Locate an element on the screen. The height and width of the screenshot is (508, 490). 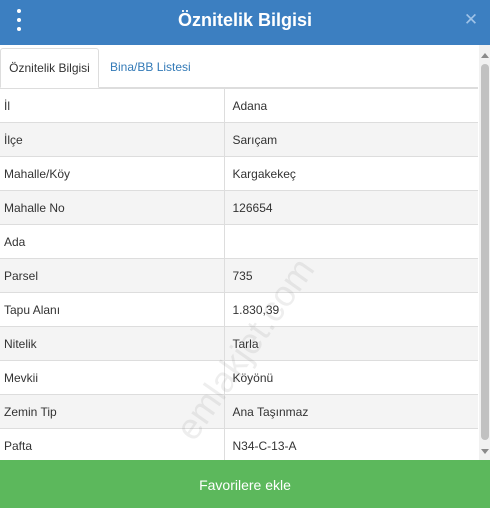
attribute-value: N34-C-13-A is located at coordinates (351, 444).